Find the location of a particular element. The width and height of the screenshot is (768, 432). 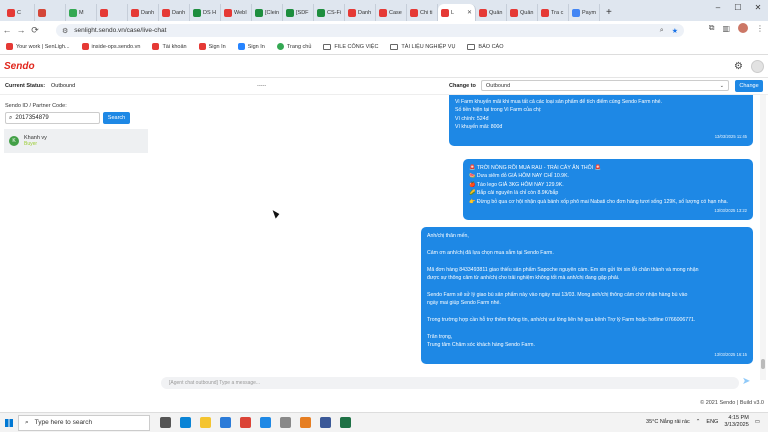

message-line: 🍎 Táo lego GIẢ 3KG HÔM NAY 129.9K. is located at coordinates (516, 184).